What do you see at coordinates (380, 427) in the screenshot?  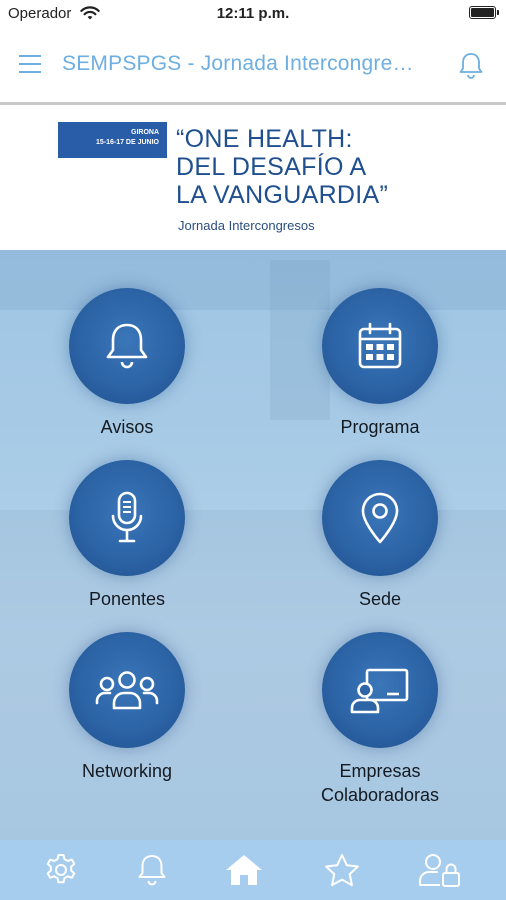 I see `programa-label: Programa` at bounding box center [380, 427].